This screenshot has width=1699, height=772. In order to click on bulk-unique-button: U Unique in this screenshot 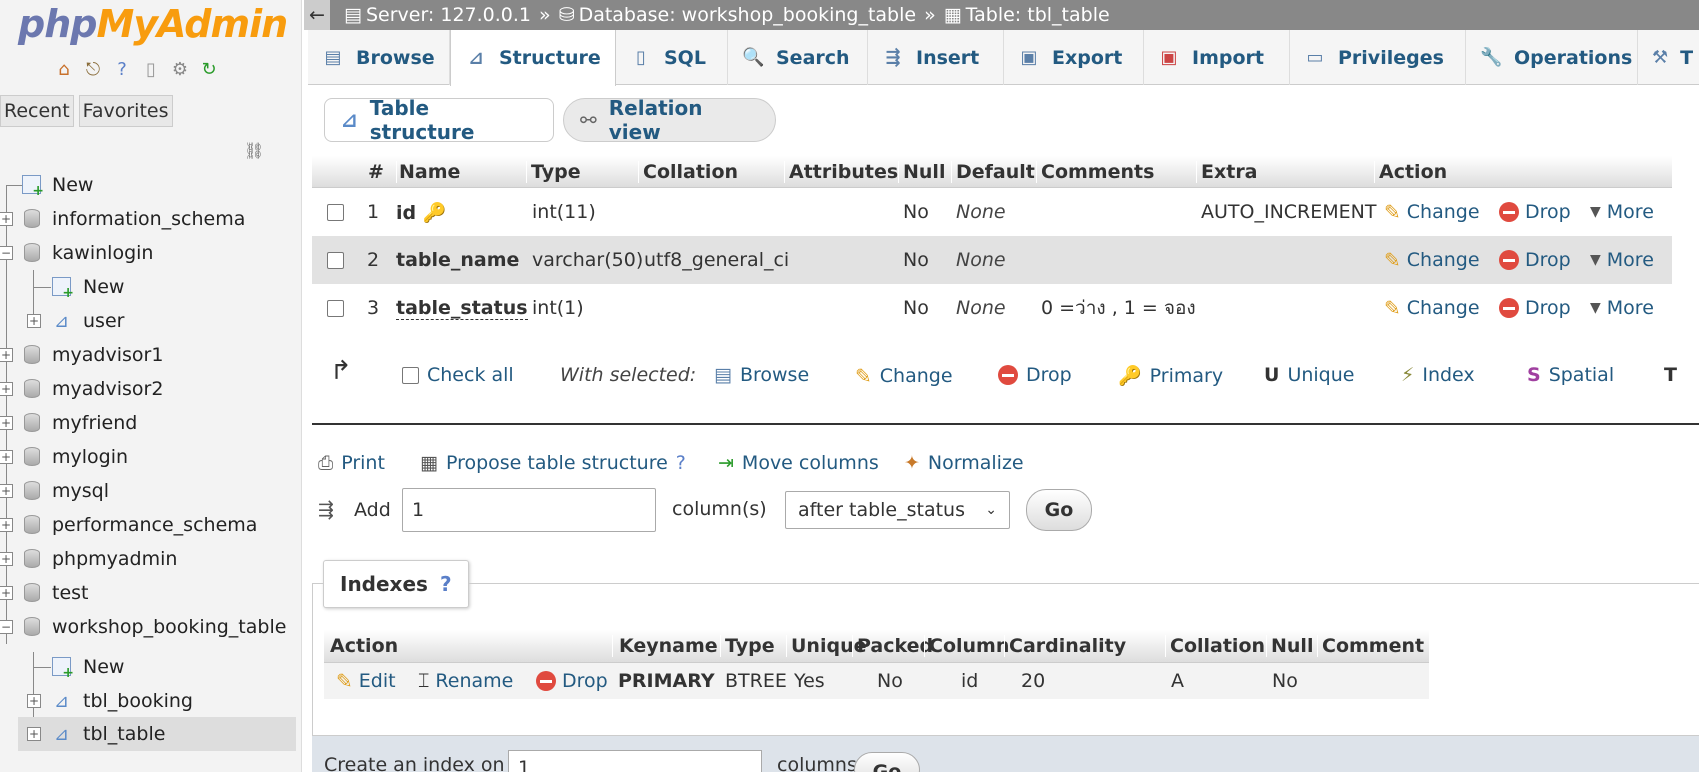, I will do `click(1309, 375)`.